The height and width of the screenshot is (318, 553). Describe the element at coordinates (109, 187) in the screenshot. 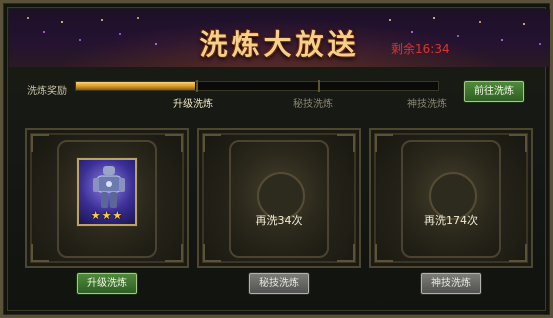

I see `armor-icon` at that location.